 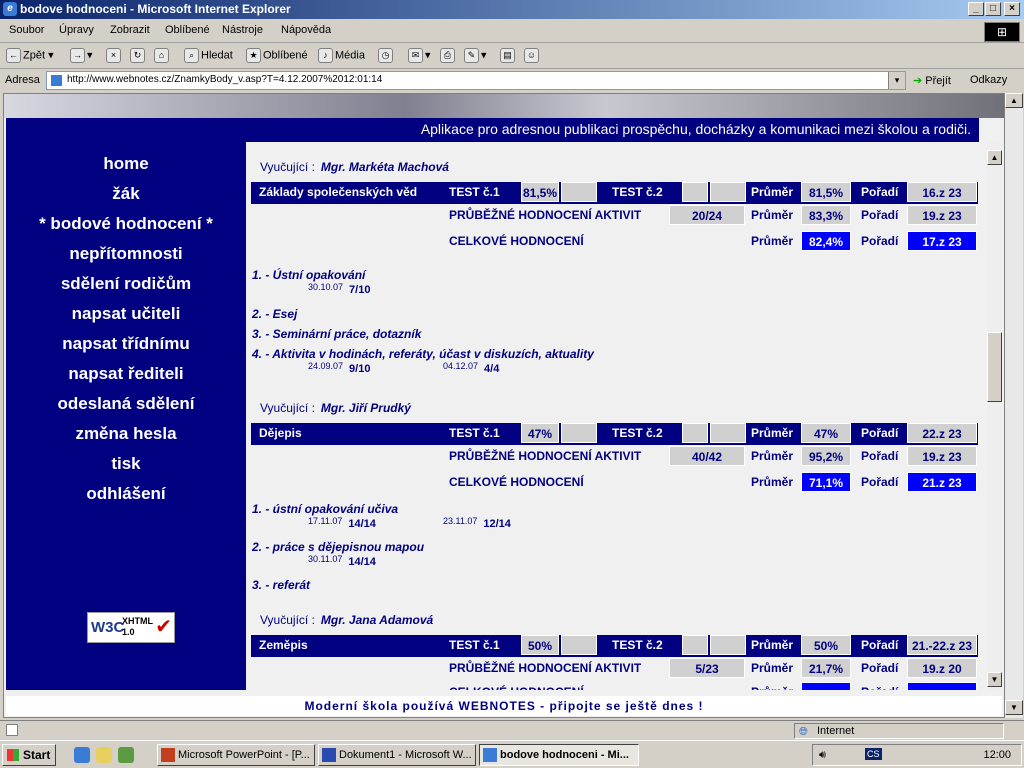 What do you see at coordinates (168, 755) in the screenshot?
I see `powerpoint-icon` at bounding box center [168, 755].